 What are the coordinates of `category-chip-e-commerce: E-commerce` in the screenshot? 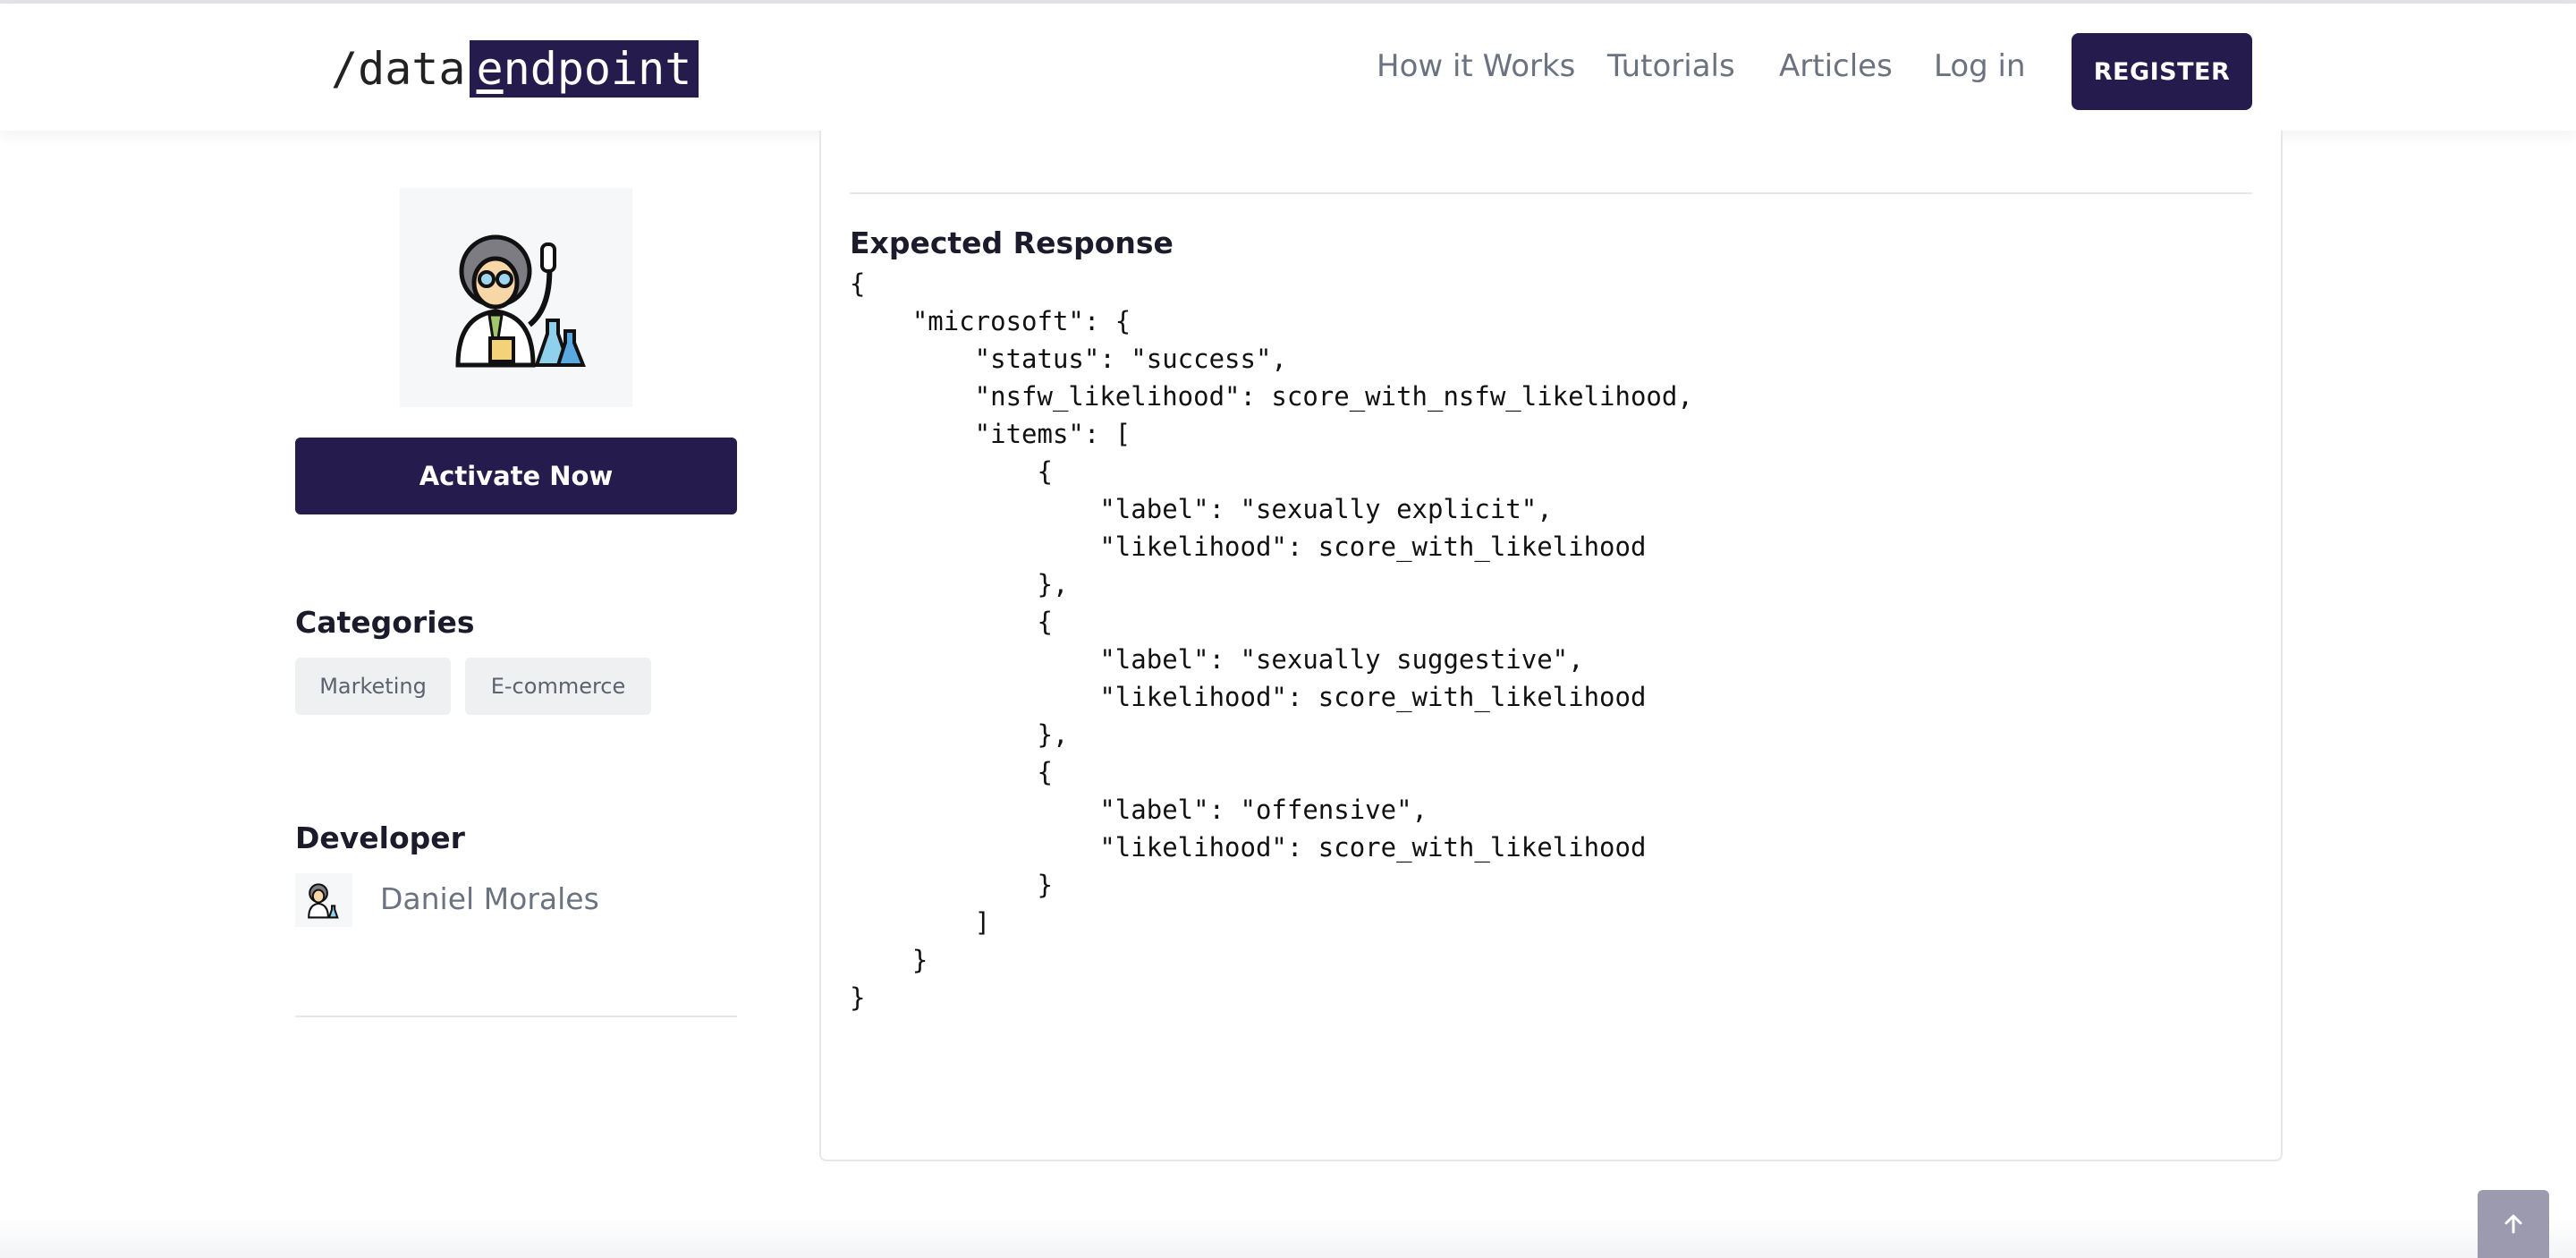 It's located at (558, 686).